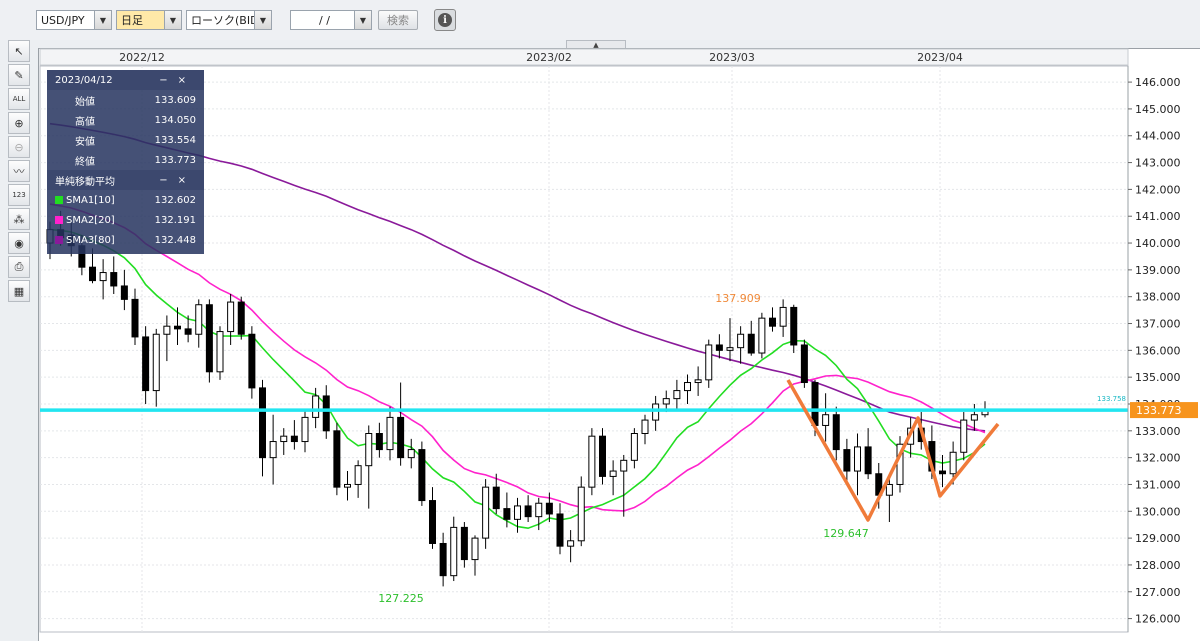 This screenshot has width=1200, height=641. What do you see at coordinates (175, 240) in the screenshot?
I see `sma3-value: 132.448` at bounding box center [175, 240].